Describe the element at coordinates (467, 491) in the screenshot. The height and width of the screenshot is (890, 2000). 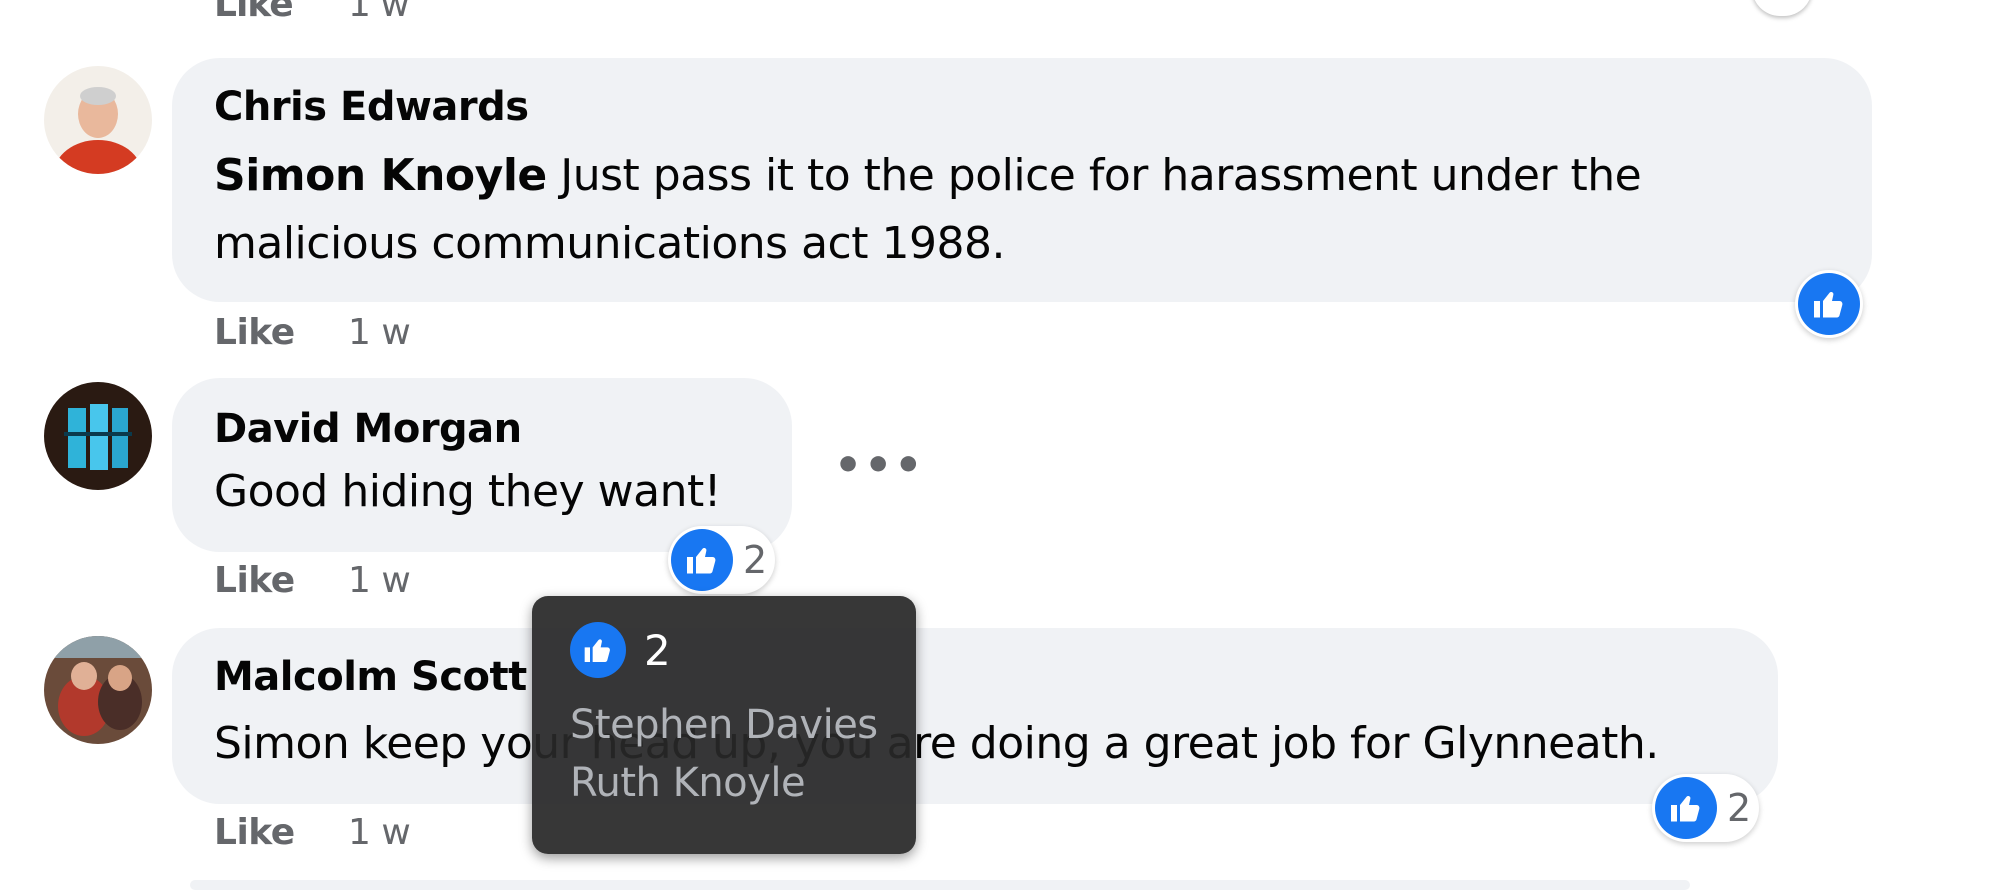
I see `comment-text: Good hiding they want!` at that location.